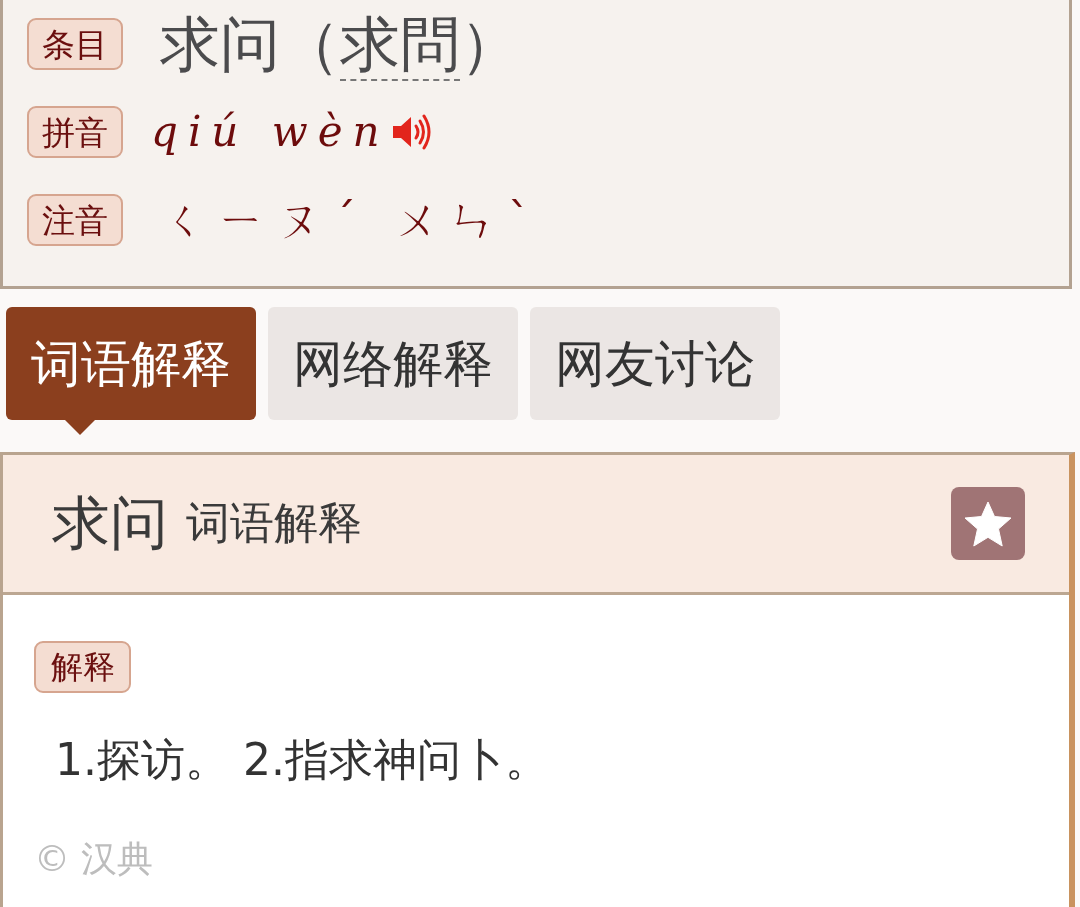 The width and height of the screenshot is (1080, 907). I want to click on favorite-button, so click(988, 523).